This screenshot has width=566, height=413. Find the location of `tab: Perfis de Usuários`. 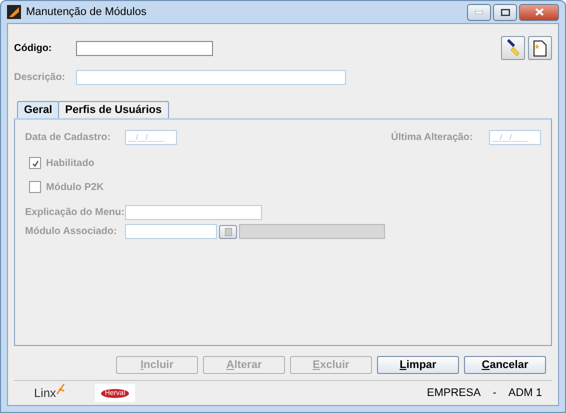

tab: Perfis de Usuários is located at coordinates (113, 109).